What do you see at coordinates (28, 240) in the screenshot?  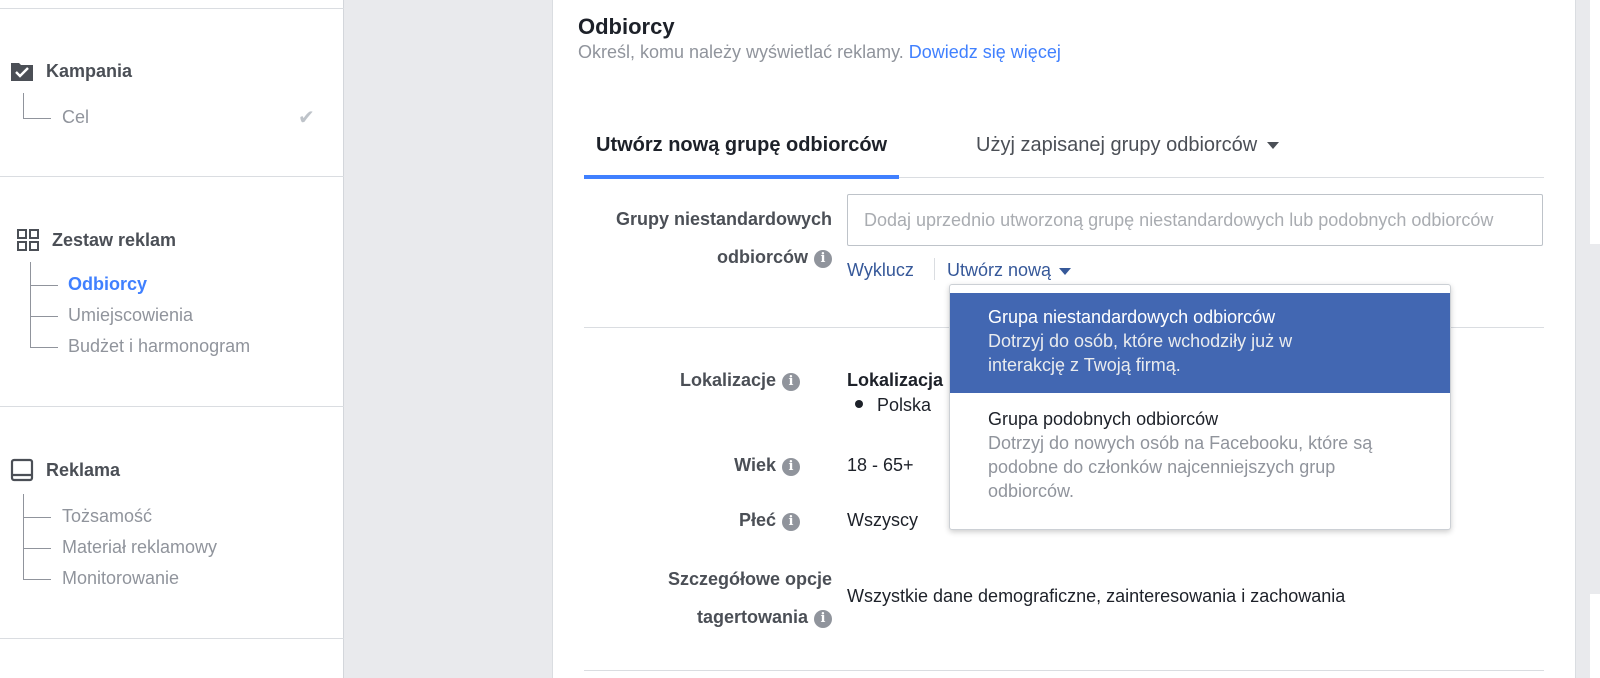 I see `grid-icon` at bounding box center [28, 240].